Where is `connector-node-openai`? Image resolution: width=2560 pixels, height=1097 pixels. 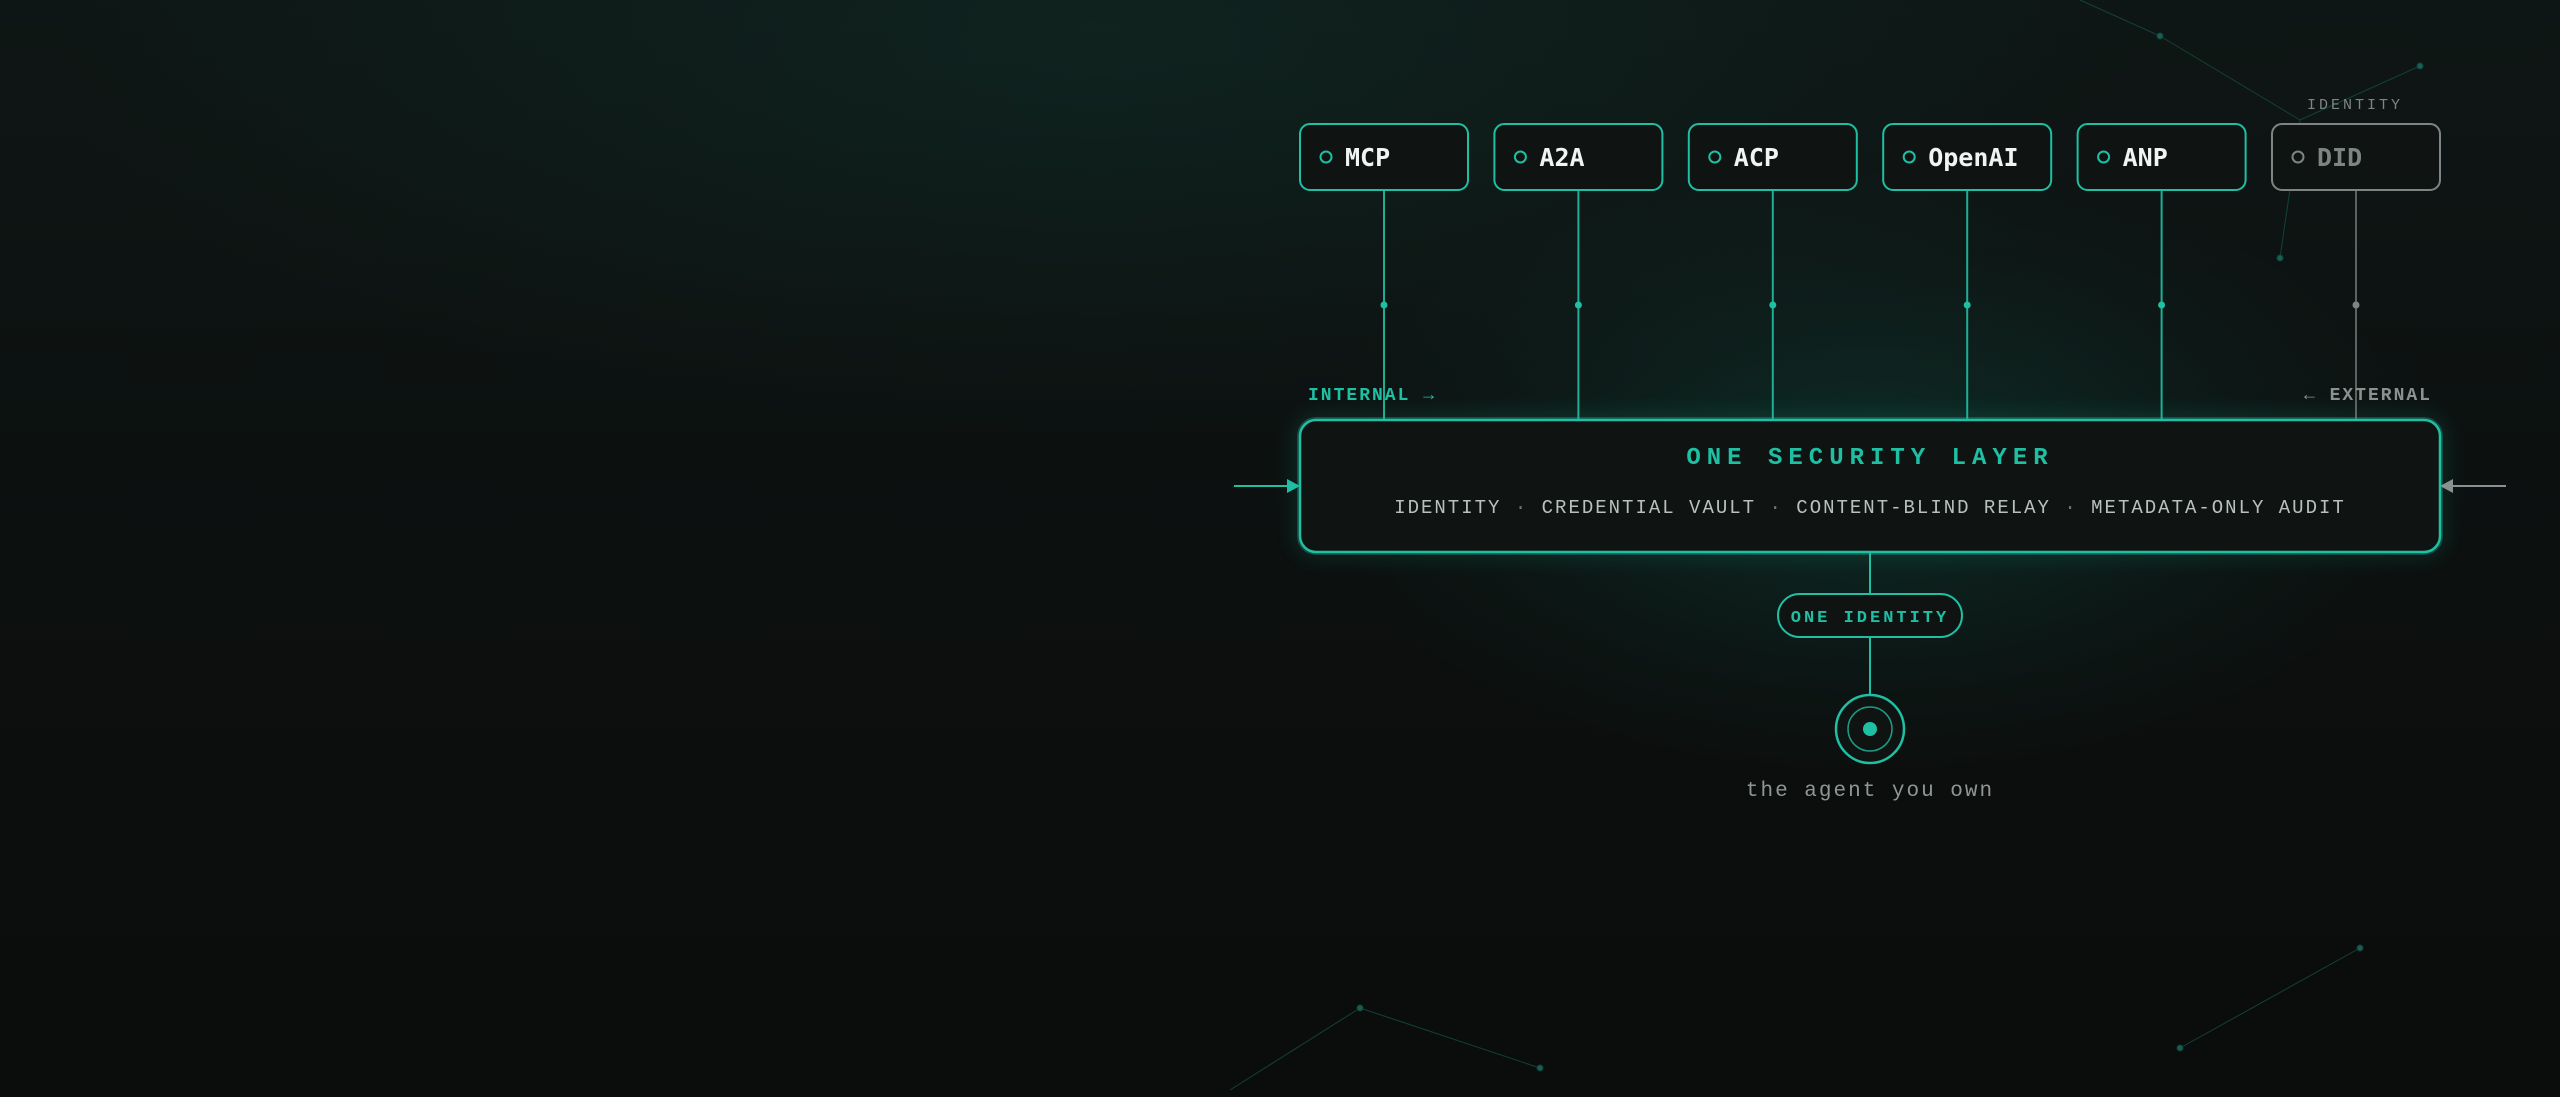
connector-node-openai is located at coordinates (1967, 305).